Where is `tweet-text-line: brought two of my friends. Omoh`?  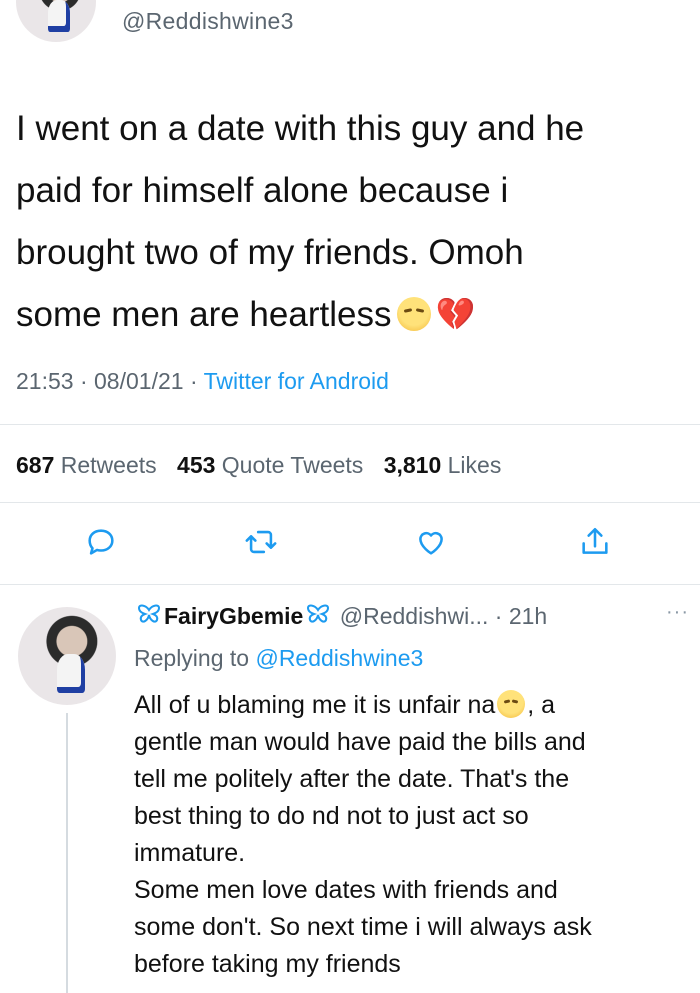 tweet-text-line: brought two of my friends. Omoh is located at coordinates (270, 252).